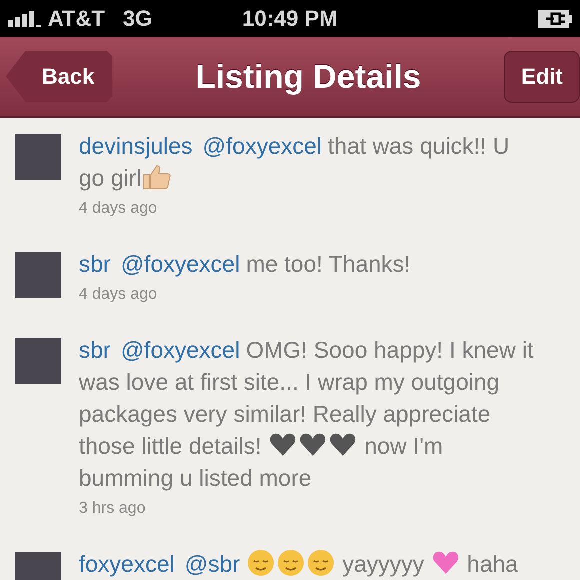  What do you see at coordinates (127, 564) in the screenshot?
I see `username-link: foxyexcel` at bounding box center [127, 564].